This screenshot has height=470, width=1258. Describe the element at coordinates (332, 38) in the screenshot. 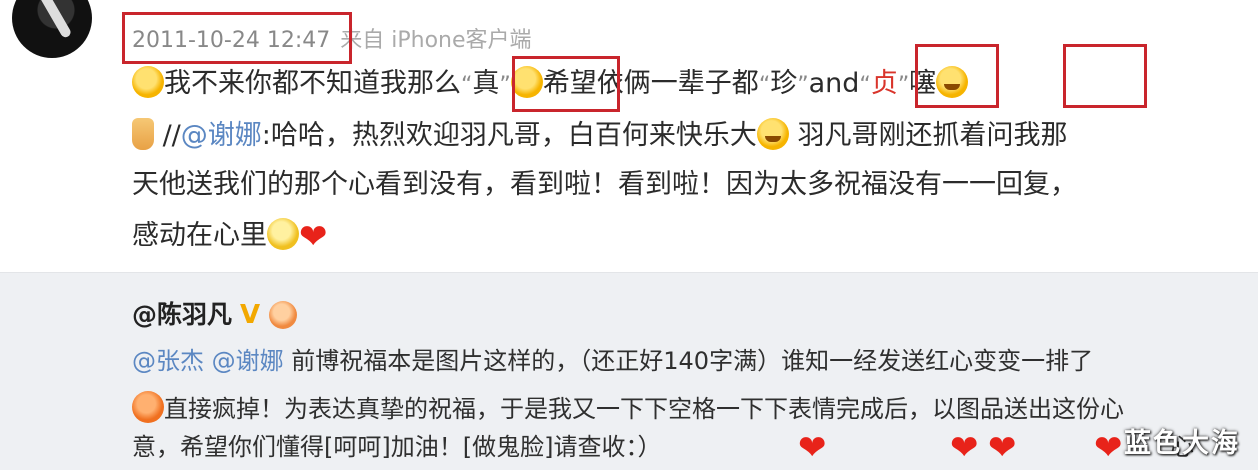

I see `post-meta: 2011-10-24 12:47 来自 iPhone客户端` at that location.